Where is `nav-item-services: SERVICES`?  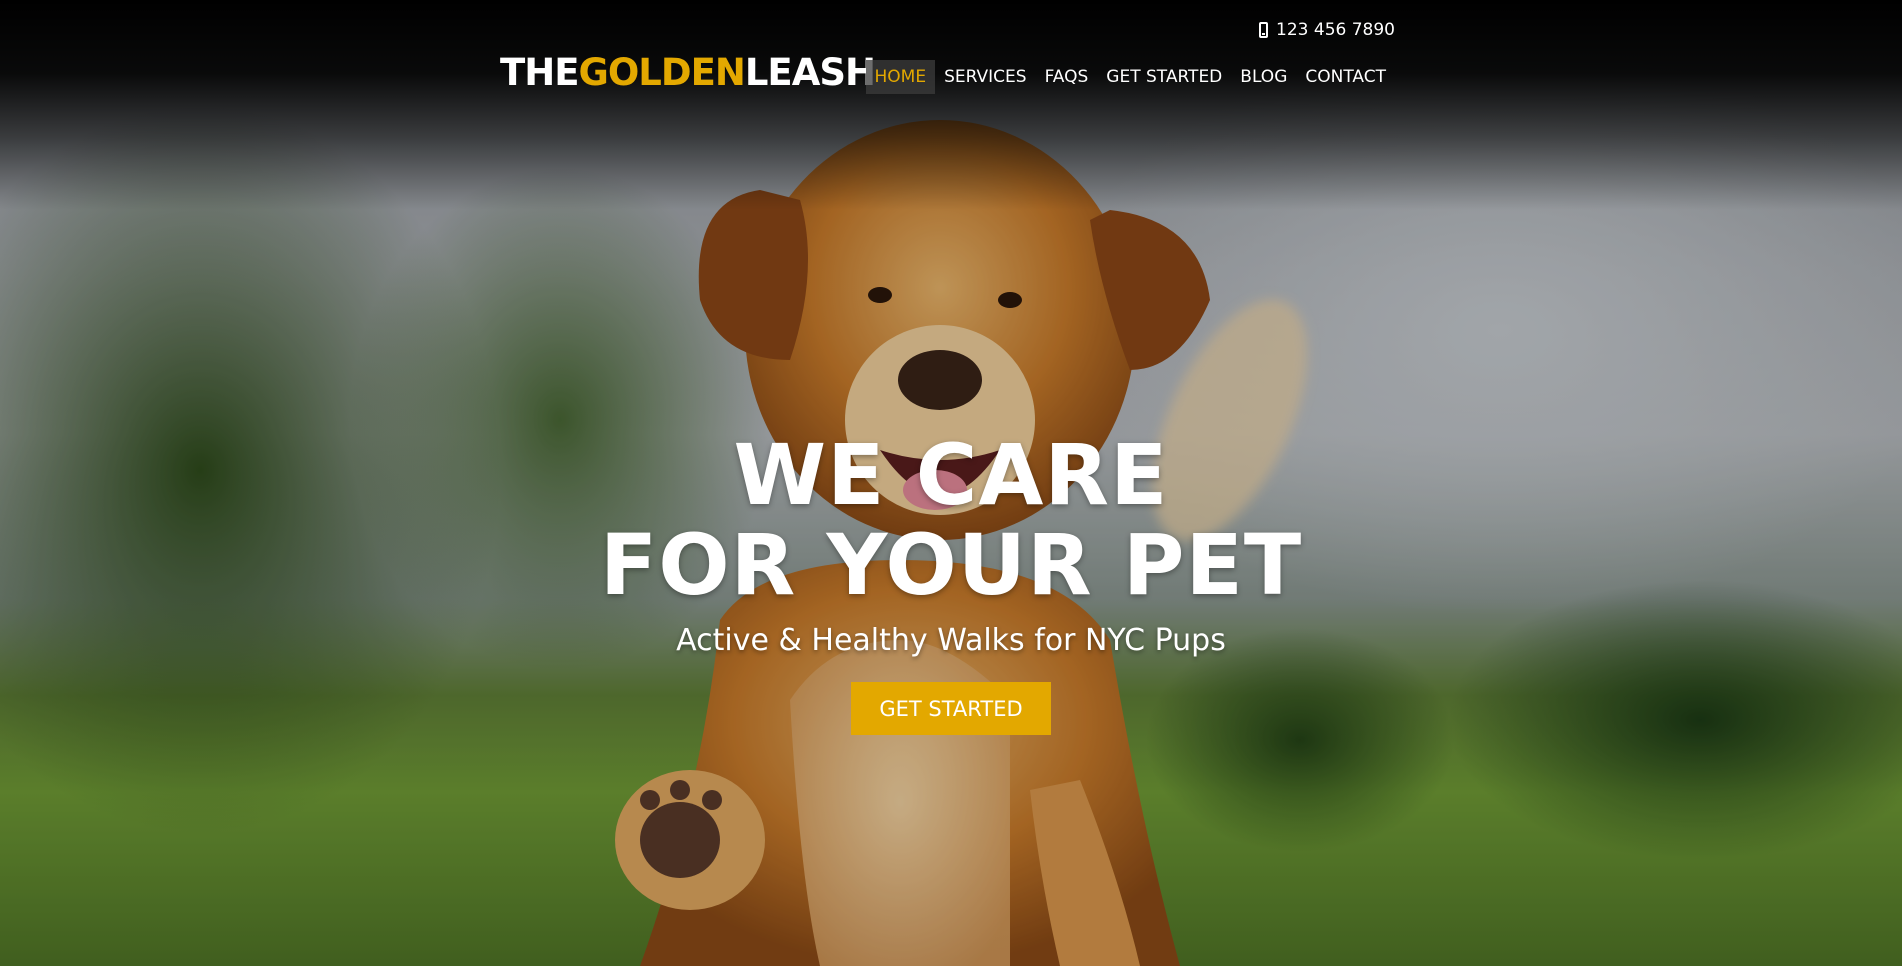
nav-item-services: SERVICES is located at coordinates (985, 77).